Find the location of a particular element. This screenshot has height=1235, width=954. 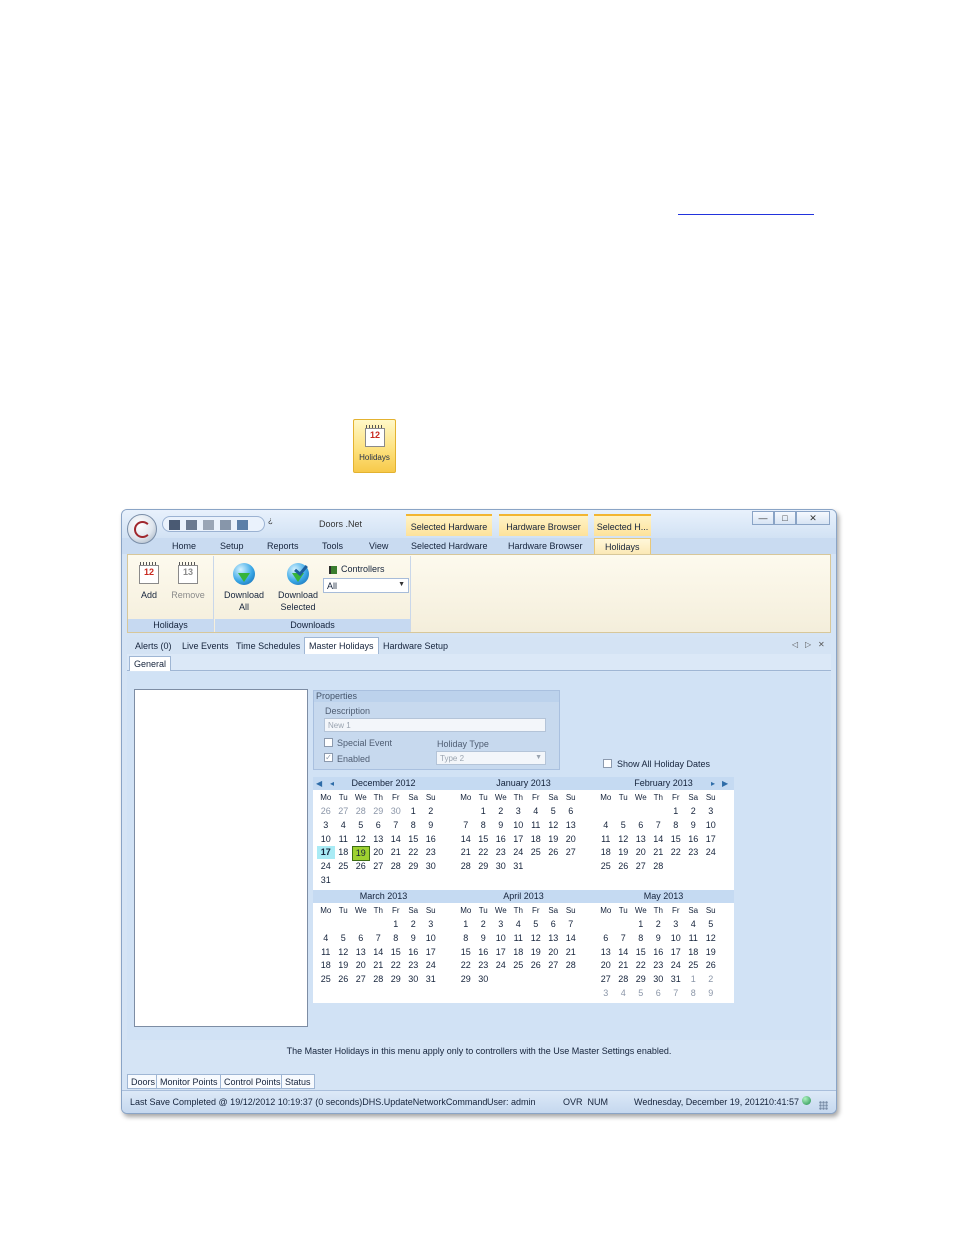

tab-general: General is located at coordinates (150, 663).